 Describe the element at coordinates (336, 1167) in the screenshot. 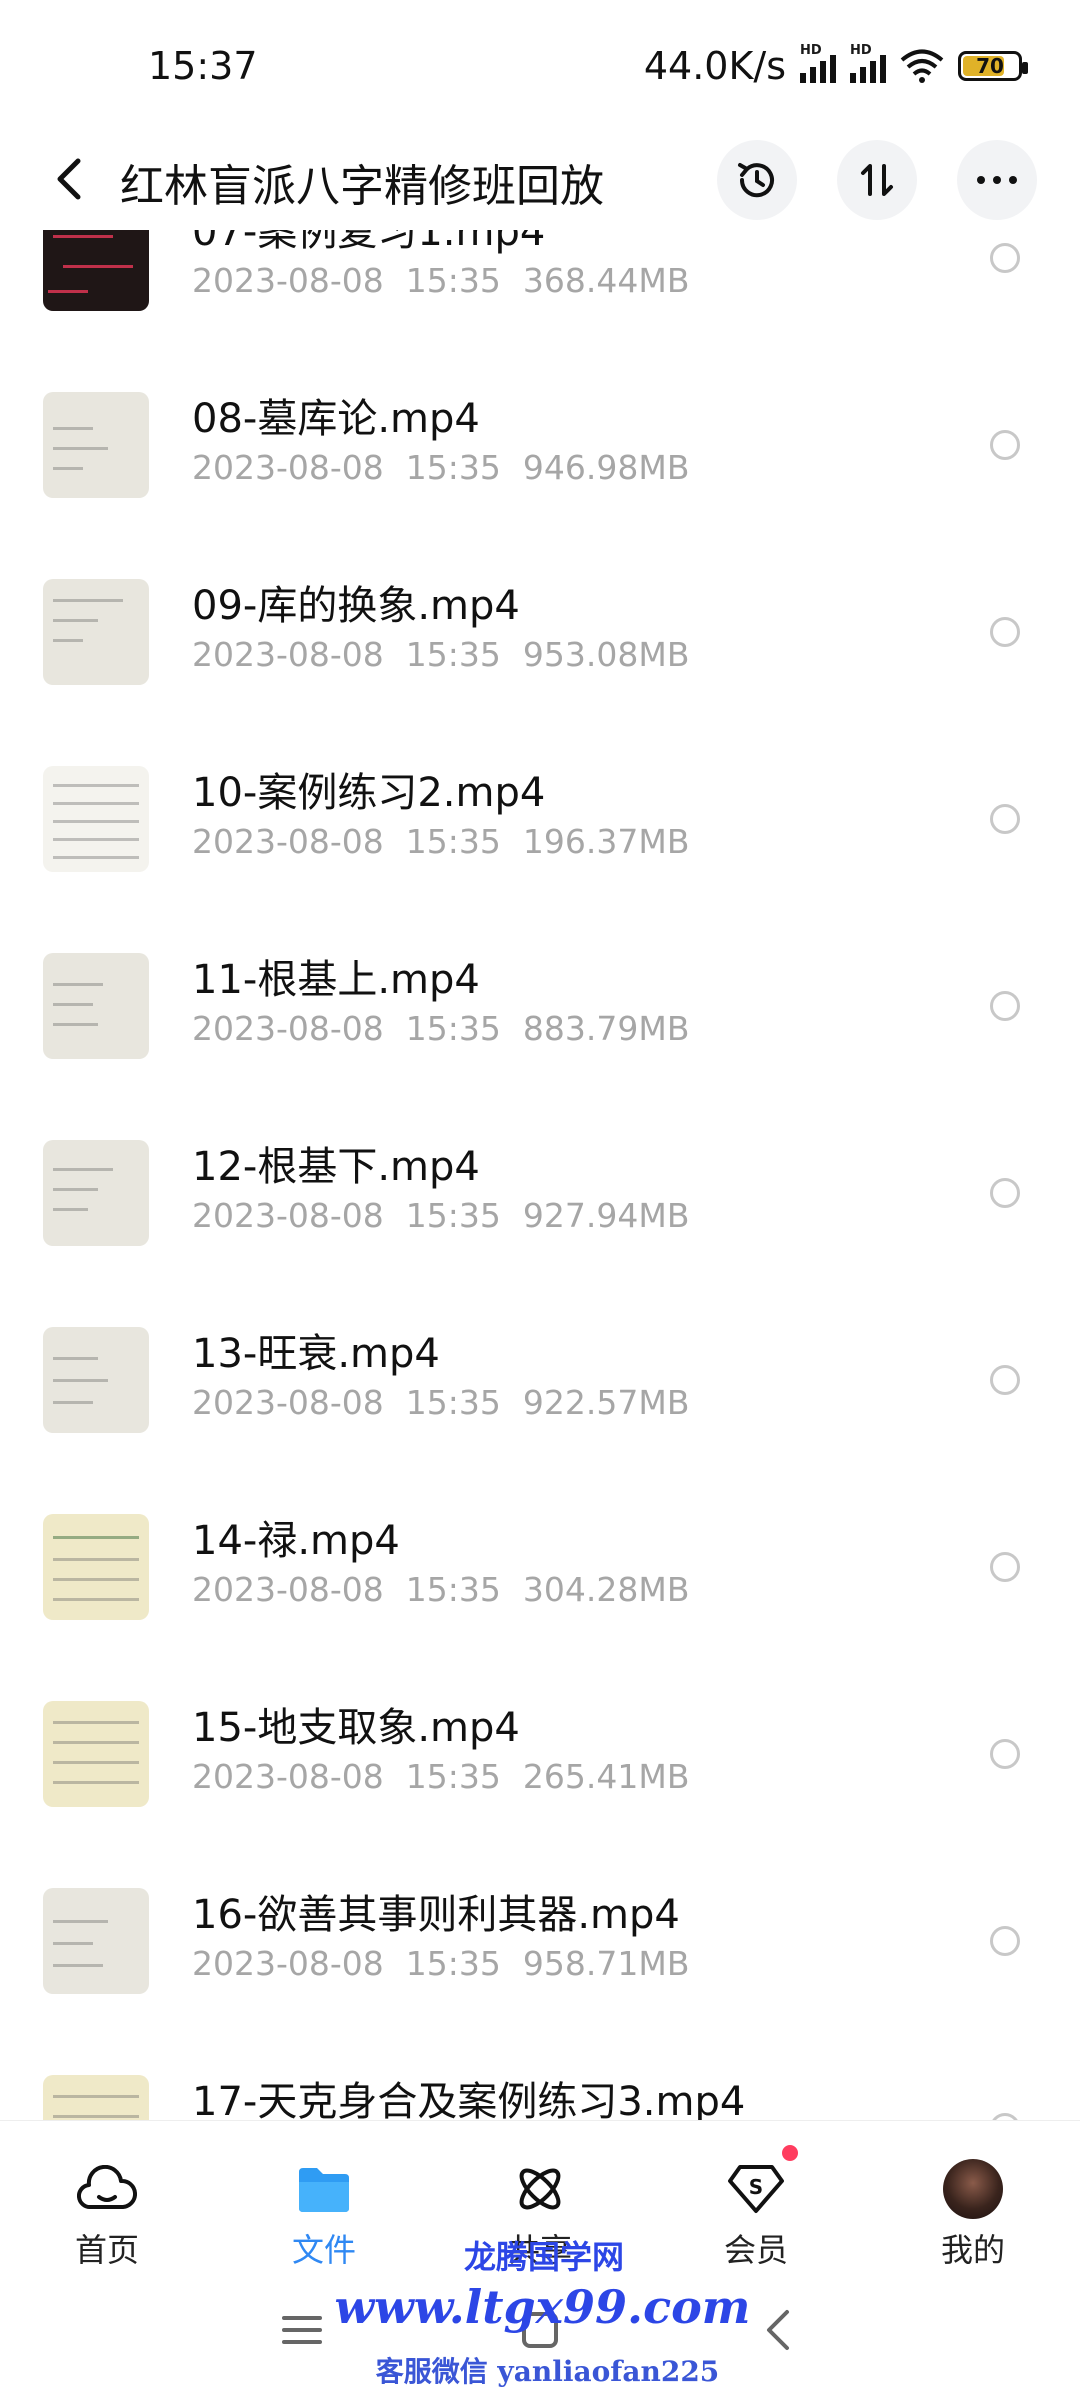

I see `file-name: 12-根基下.mp4` at that location.